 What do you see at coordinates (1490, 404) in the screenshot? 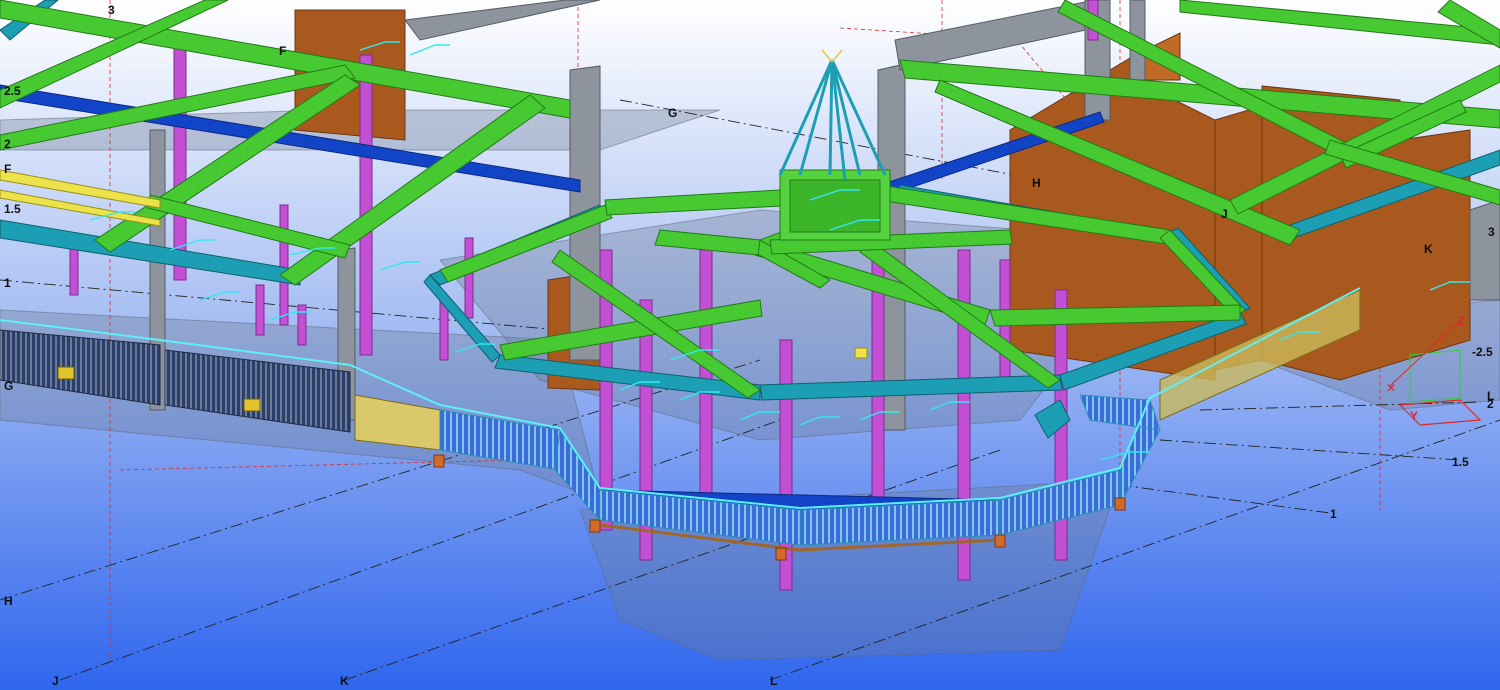
I see `grid-label-2-right: 2` at bounding box center [1490, 404].